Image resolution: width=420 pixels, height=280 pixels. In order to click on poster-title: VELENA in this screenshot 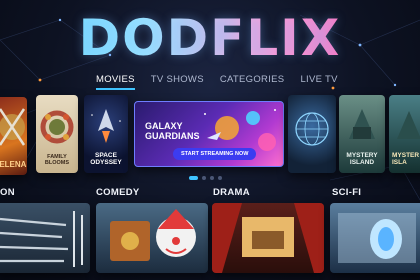, I will do `click(13, 164)`.